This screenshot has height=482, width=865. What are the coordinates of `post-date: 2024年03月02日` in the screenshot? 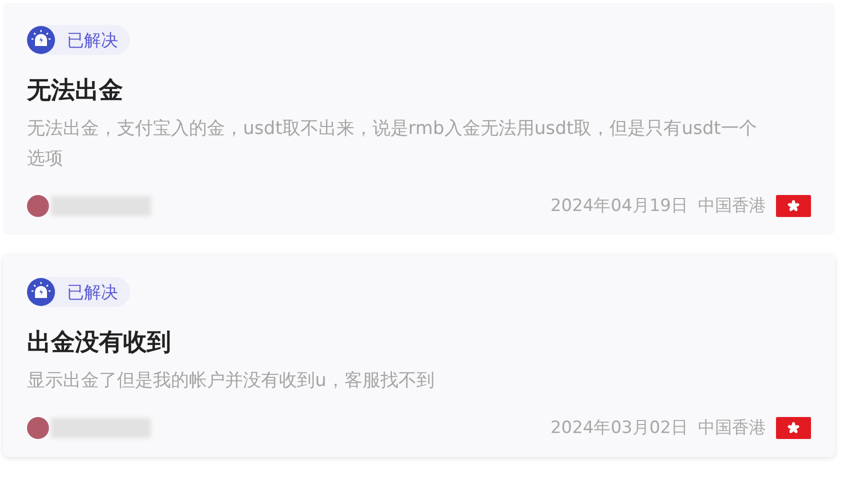 It's located at (619, 428).